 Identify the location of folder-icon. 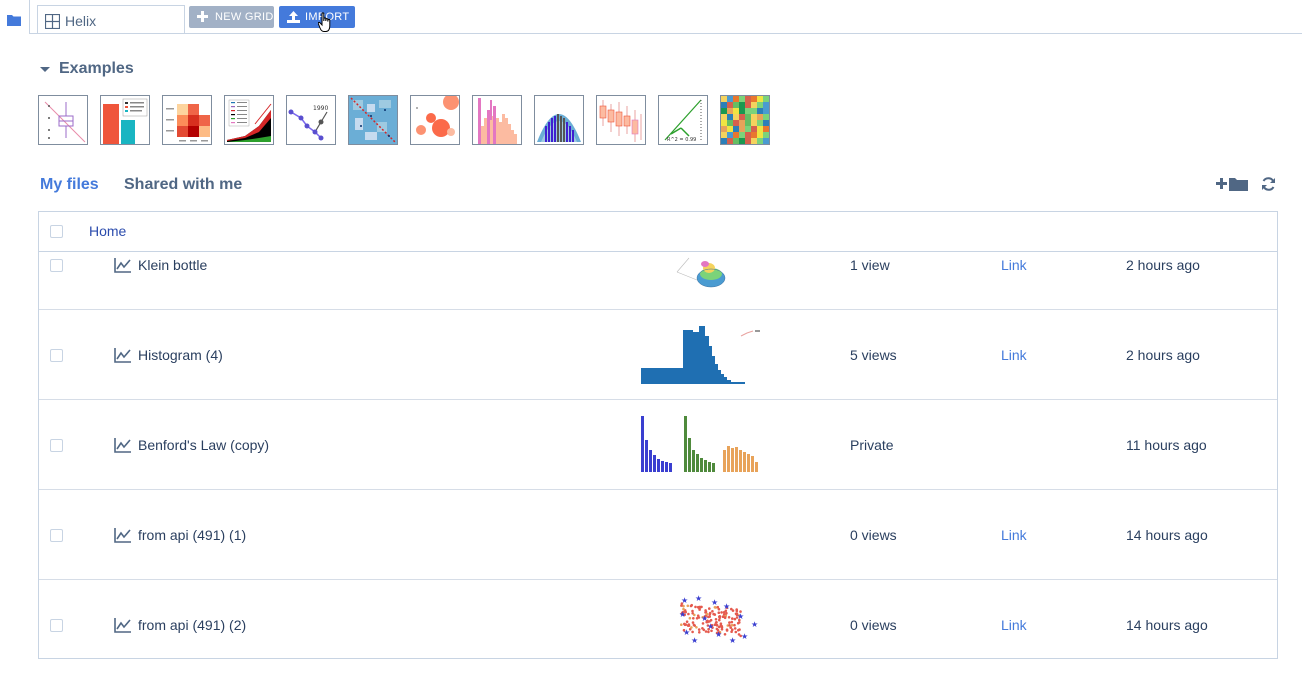
(14, 20).